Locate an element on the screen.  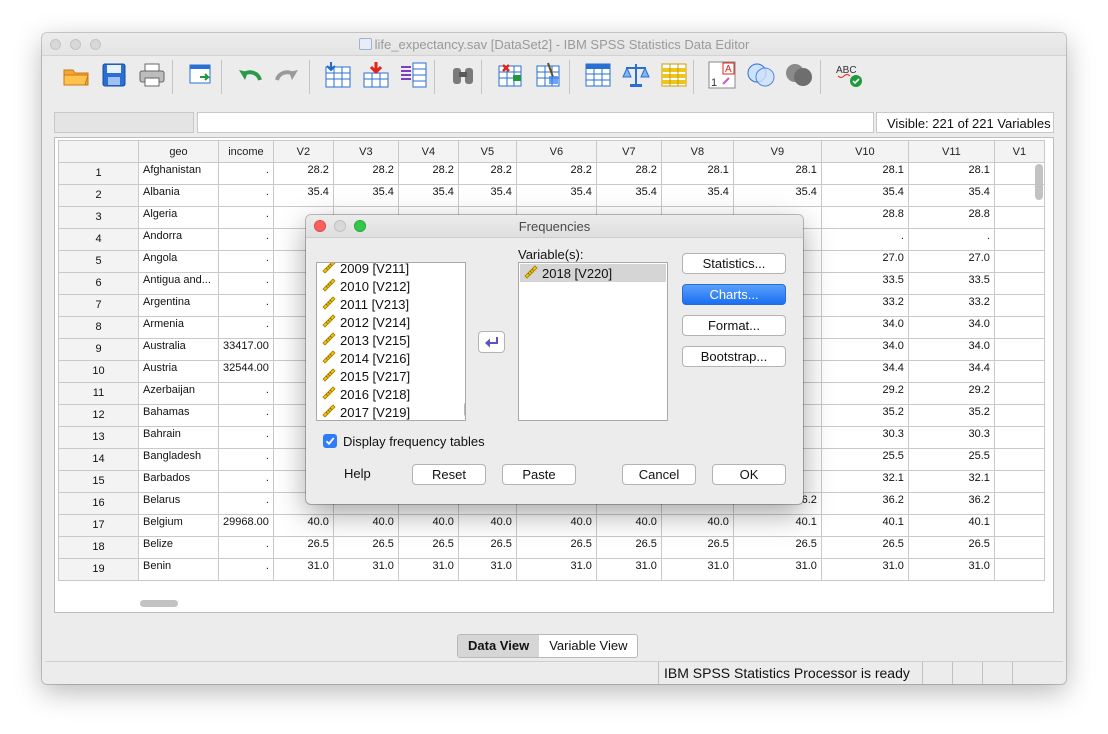
data-cell: 36.2 is located at coordinates (864, 503).